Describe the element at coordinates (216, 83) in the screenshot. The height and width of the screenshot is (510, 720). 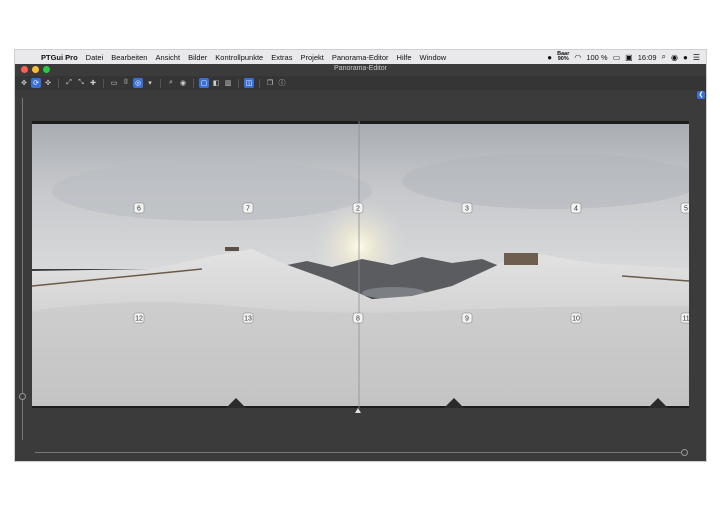
I see `view-half-icon: ◧` at that location.